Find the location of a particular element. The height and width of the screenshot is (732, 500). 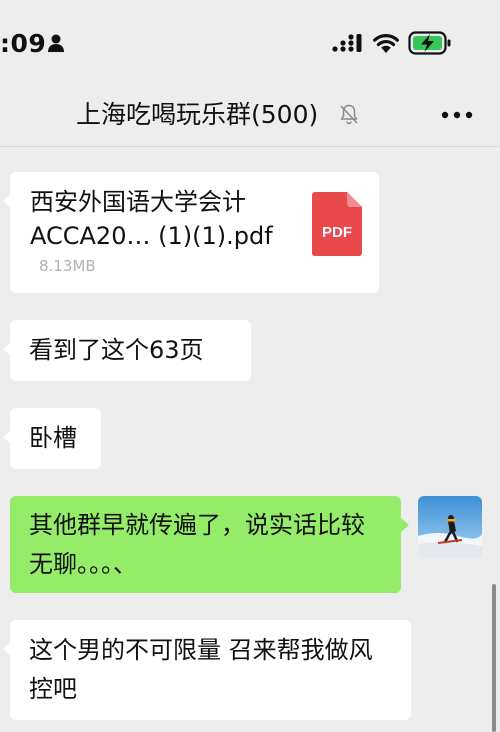

more-icon is located at coordinates (457, 115).